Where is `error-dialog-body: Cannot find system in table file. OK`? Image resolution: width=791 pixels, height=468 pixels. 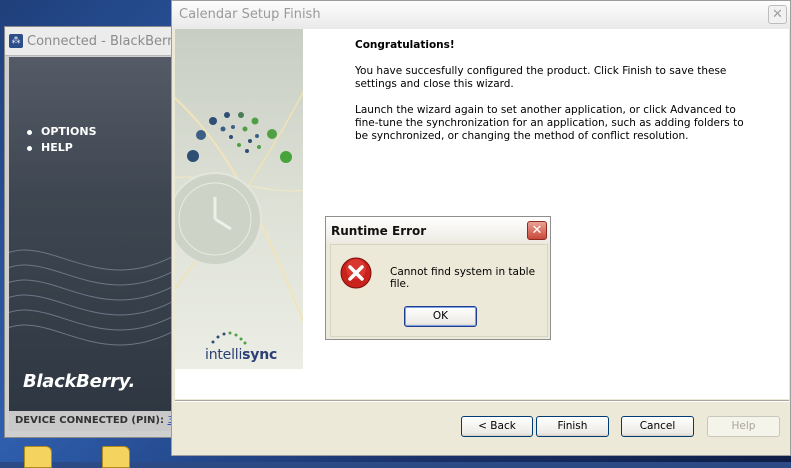 error-dialog-body: Cannot find system in table file. OK is located at coordinates (439, 290).